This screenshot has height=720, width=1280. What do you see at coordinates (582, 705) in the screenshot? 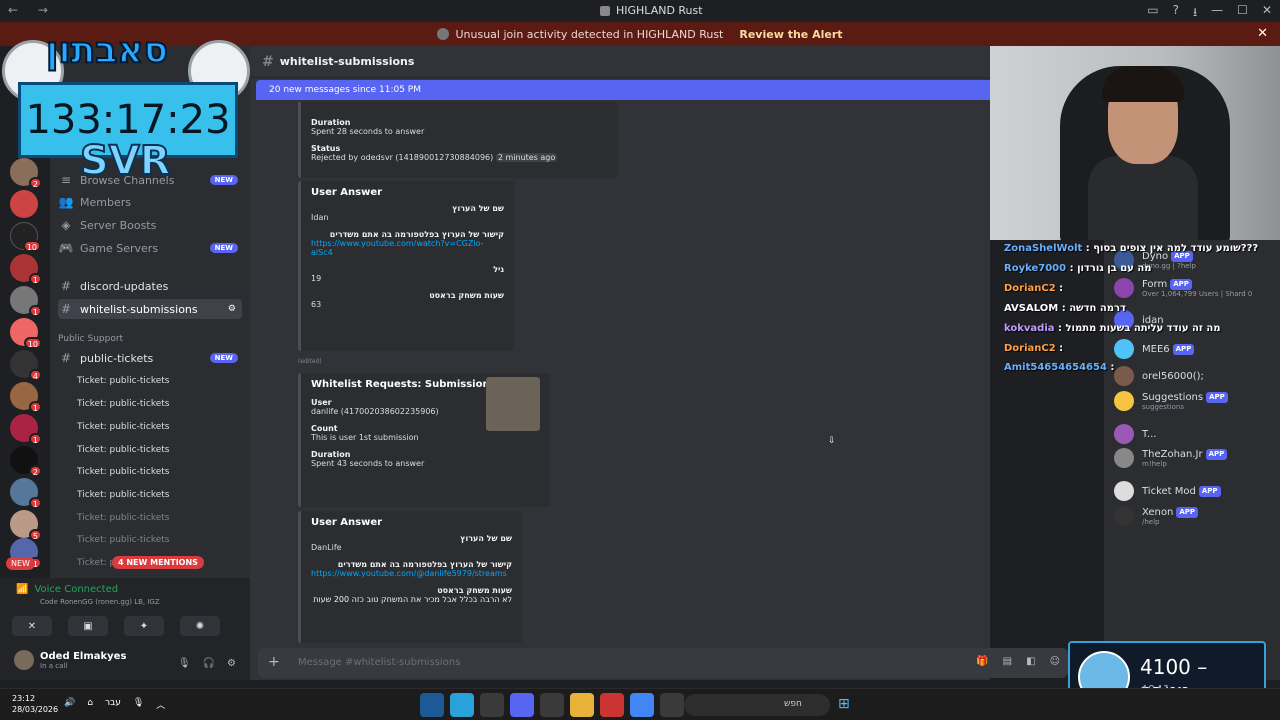
I see `folder-app-icon` at bounding box center [582, 705].